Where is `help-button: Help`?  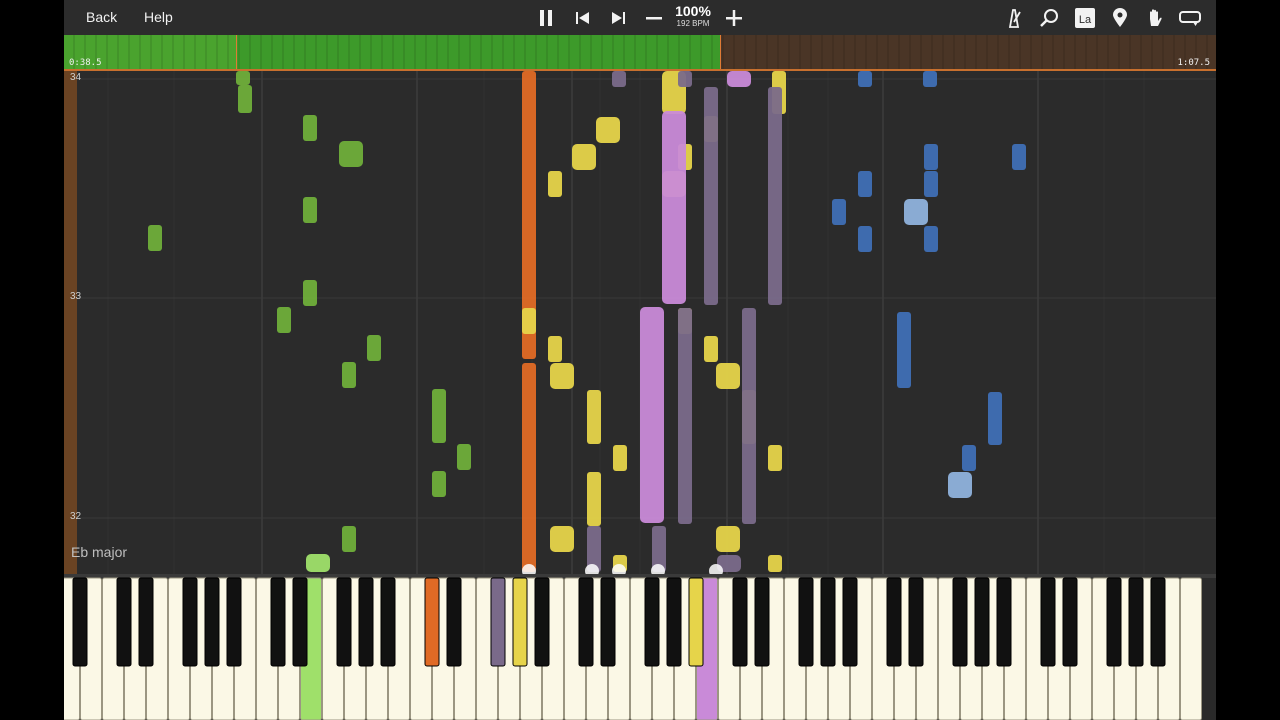 help-button: Help is located at coordinates (158, 17).